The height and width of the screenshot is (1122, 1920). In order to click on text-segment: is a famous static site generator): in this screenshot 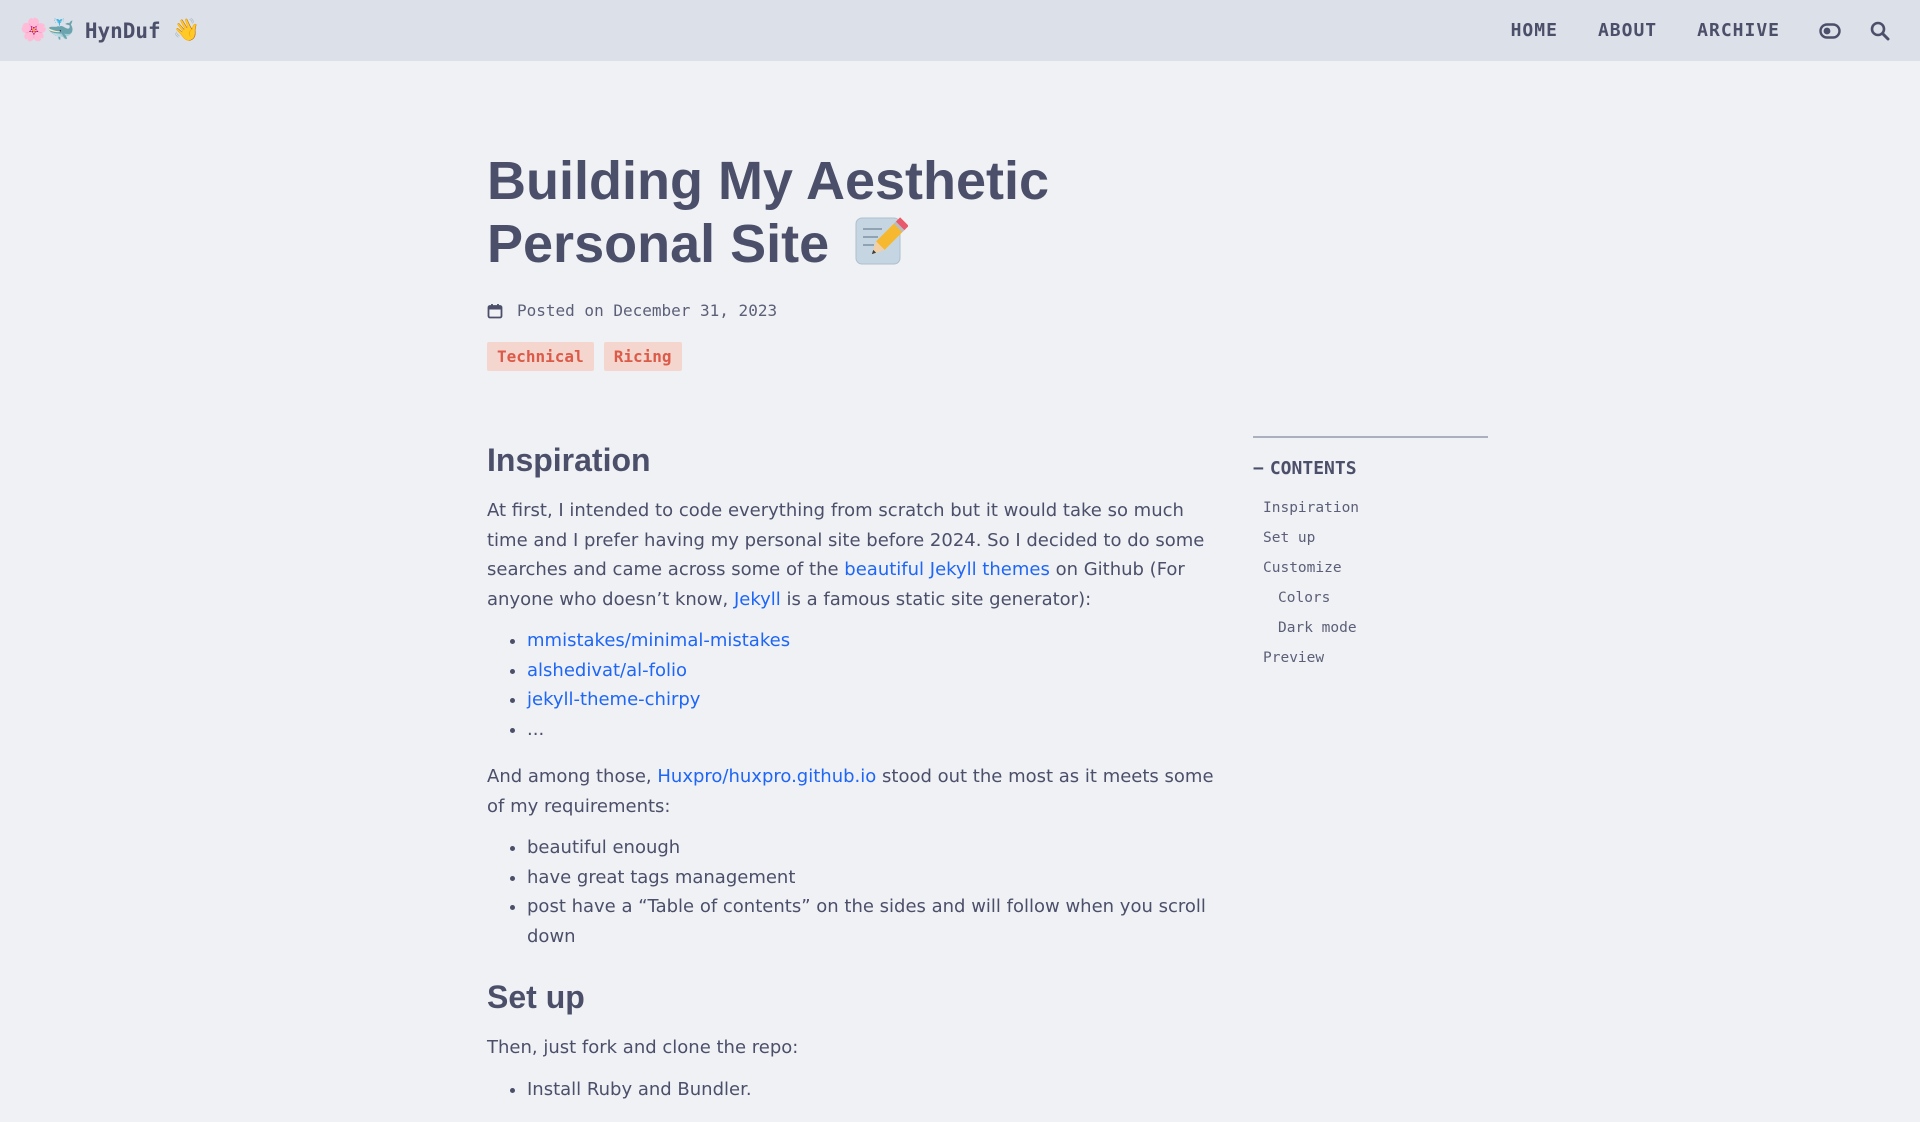, I will do `click(936, 599)`.